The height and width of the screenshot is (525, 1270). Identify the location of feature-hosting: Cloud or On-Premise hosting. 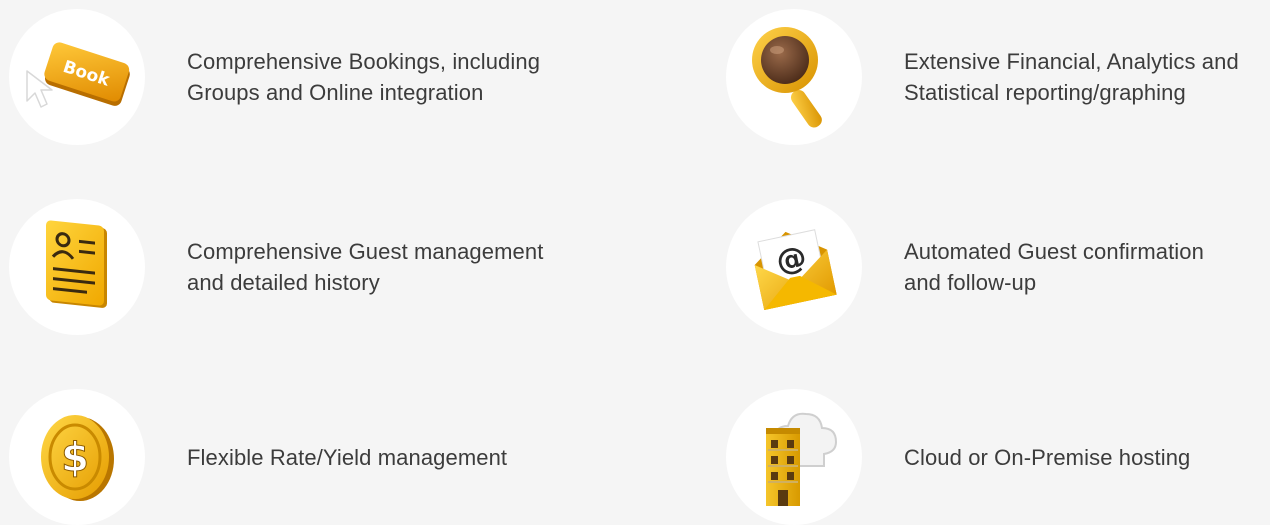
(958, 457).